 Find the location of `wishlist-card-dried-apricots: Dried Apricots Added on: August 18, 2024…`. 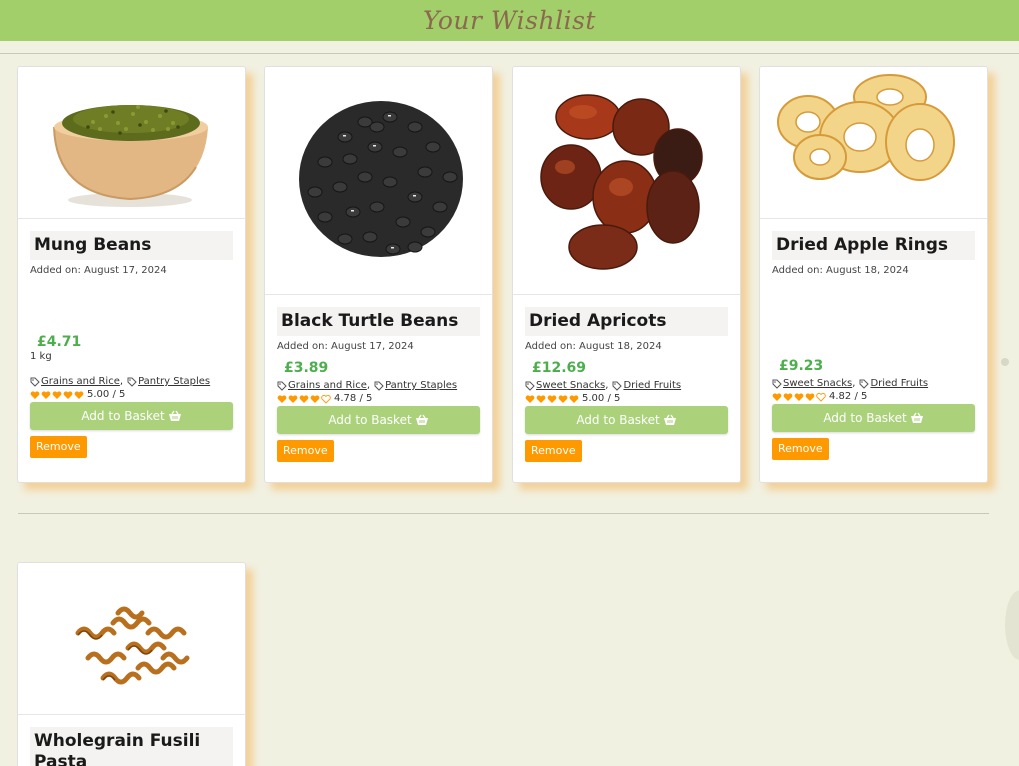

wishlist-card-dried-apricots: Dried Apricots Added on: August 18, 2024… is located at coordinates (626, 274).